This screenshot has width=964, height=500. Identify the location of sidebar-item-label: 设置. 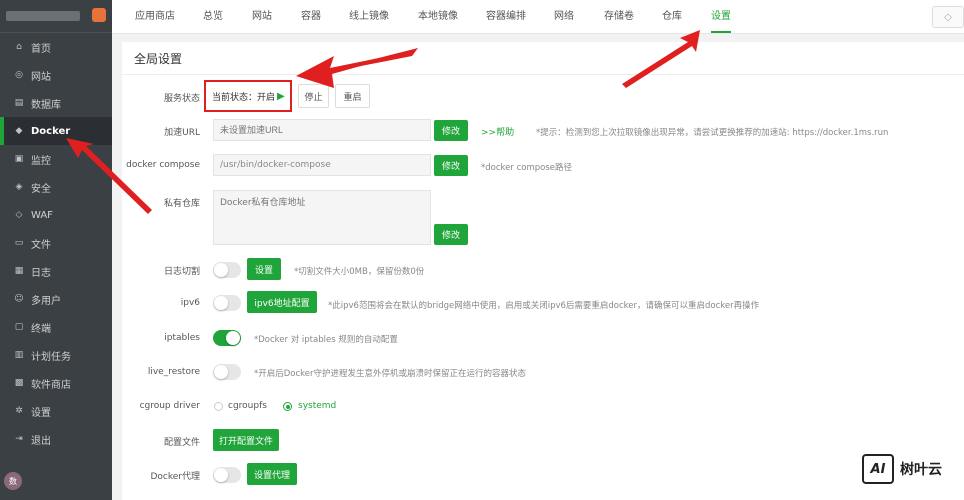
(41, 413).